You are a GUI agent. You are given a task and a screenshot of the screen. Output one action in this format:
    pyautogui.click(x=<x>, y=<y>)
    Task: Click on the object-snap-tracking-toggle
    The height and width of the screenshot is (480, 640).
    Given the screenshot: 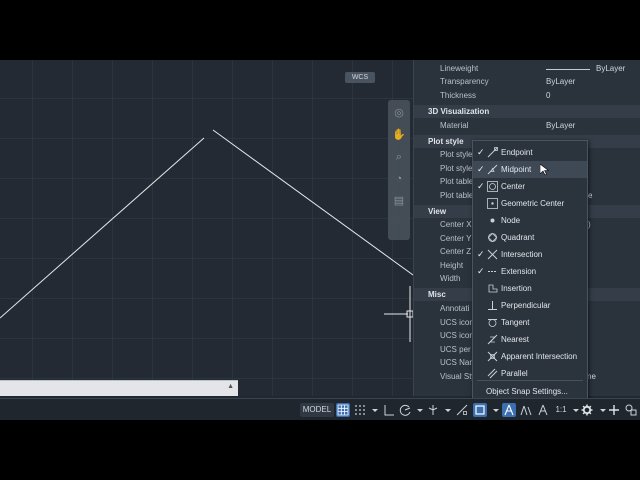 What is the action you would take?
    pyautogui.click(x=462, y=410)
    